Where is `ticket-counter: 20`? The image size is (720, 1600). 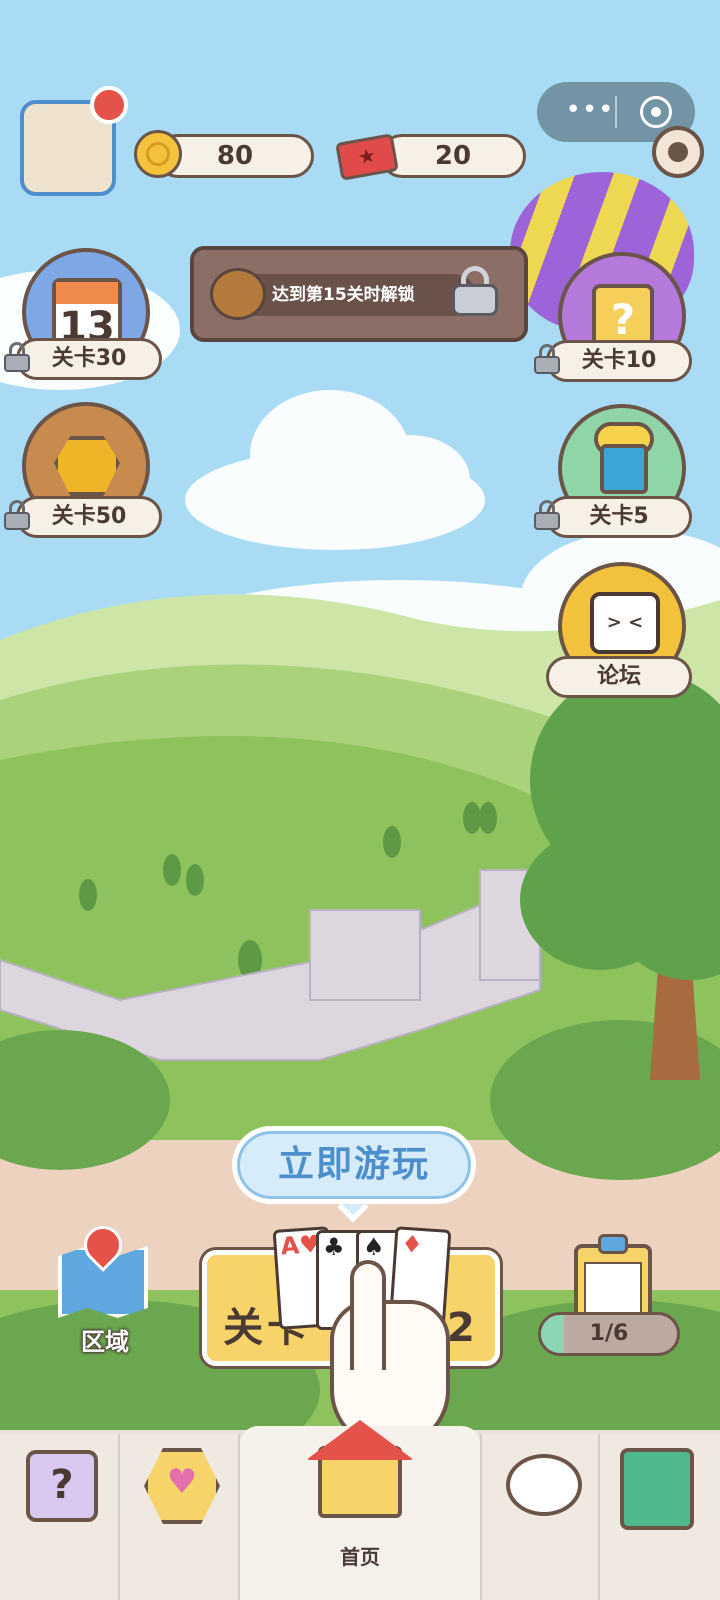
ticket-counter: 20 is located at coordinates (453, 156).